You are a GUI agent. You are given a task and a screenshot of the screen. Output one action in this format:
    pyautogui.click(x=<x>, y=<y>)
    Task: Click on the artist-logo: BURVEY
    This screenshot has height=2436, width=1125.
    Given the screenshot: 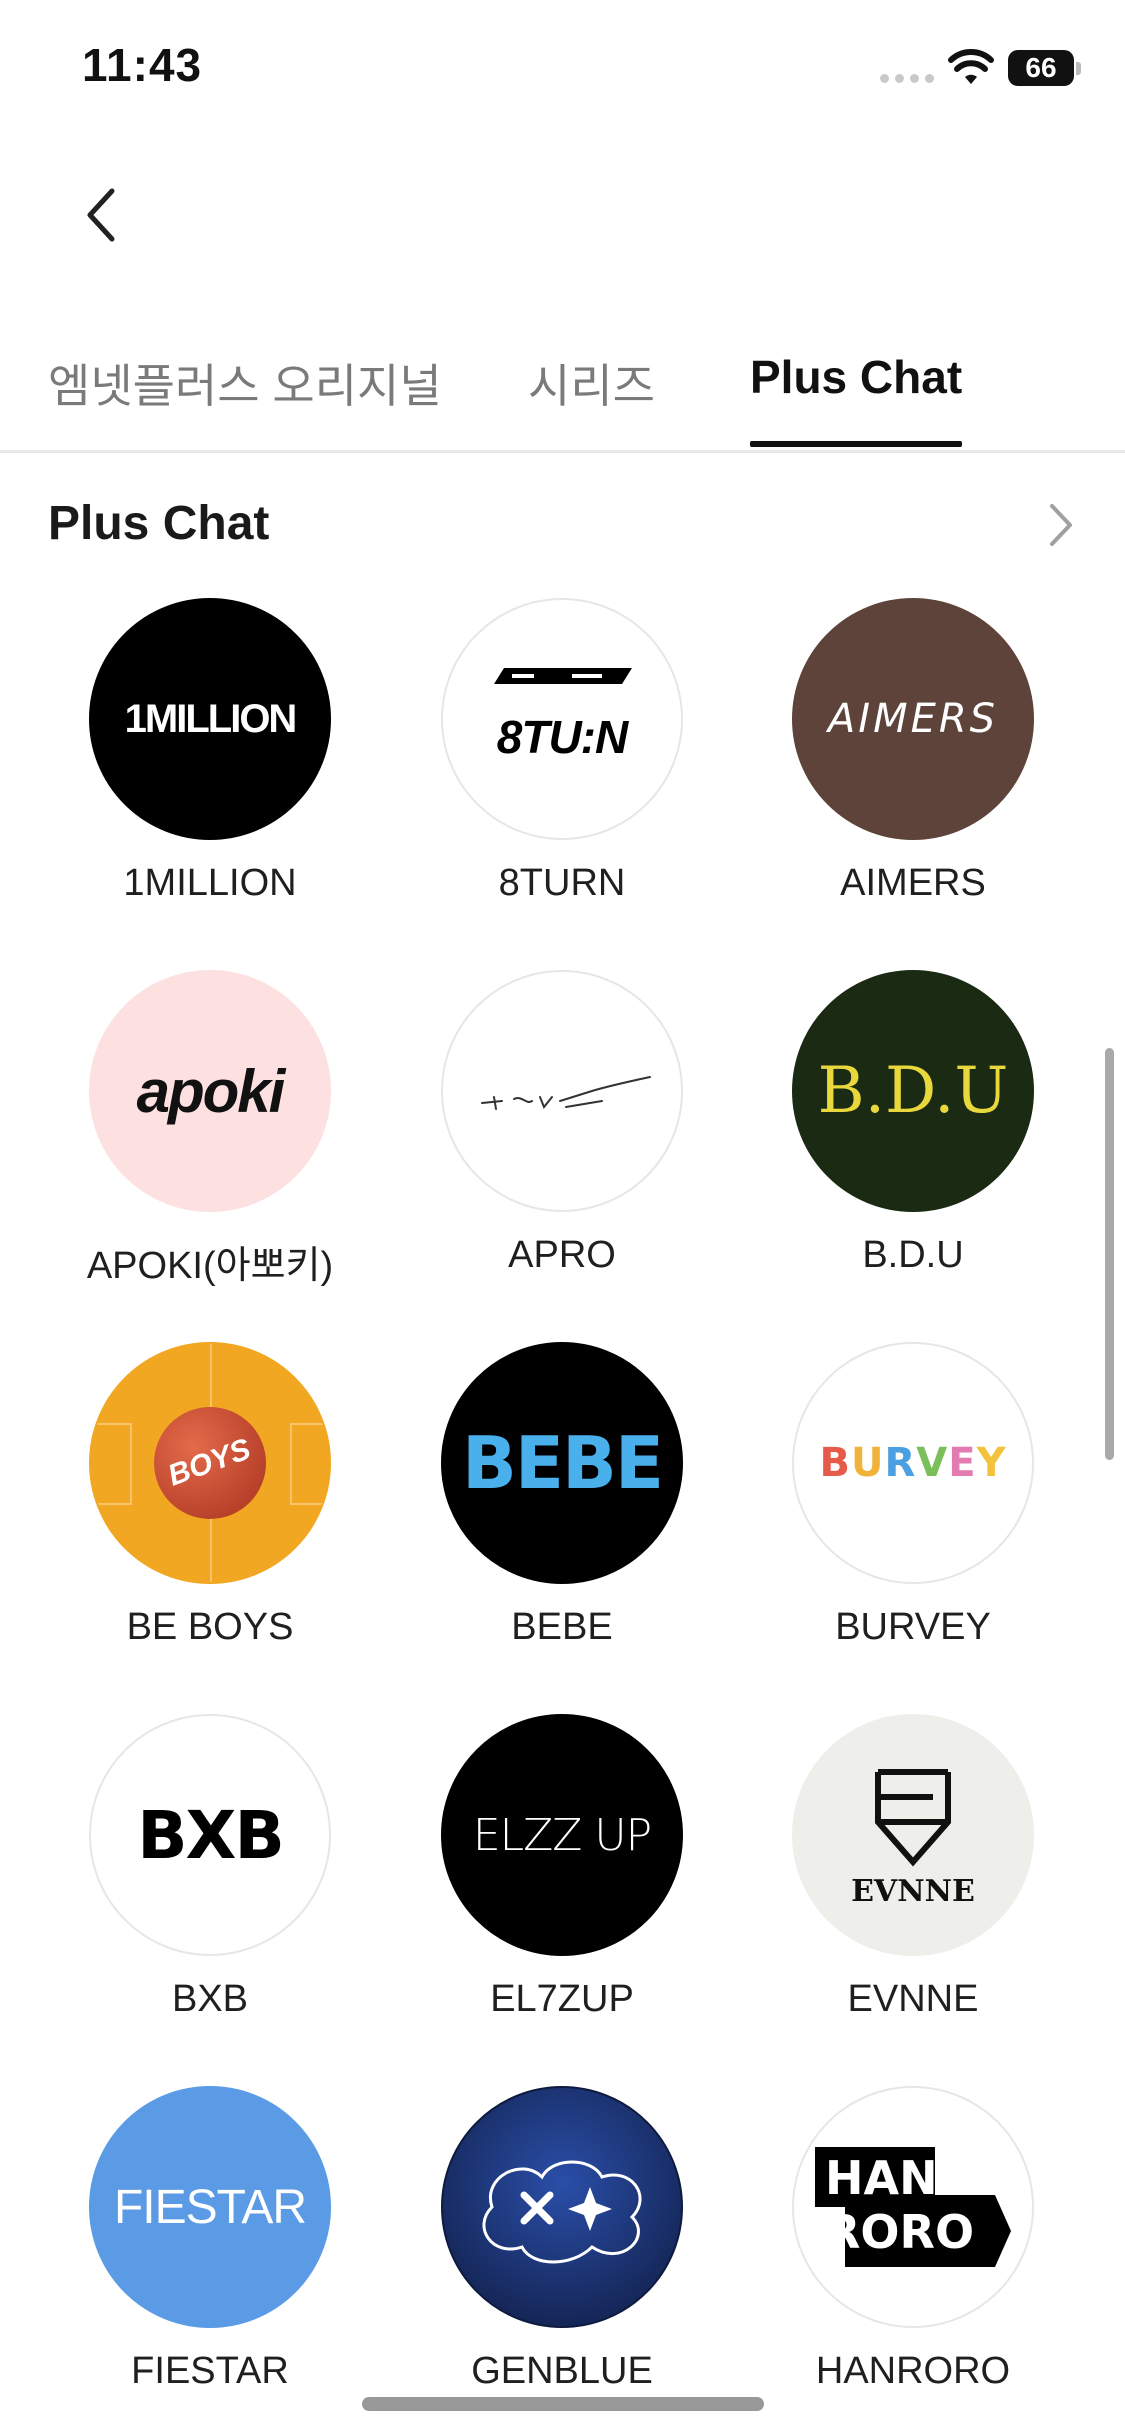 What is the action you would take?
    pyautogui.click(x=913, y=1463)
    